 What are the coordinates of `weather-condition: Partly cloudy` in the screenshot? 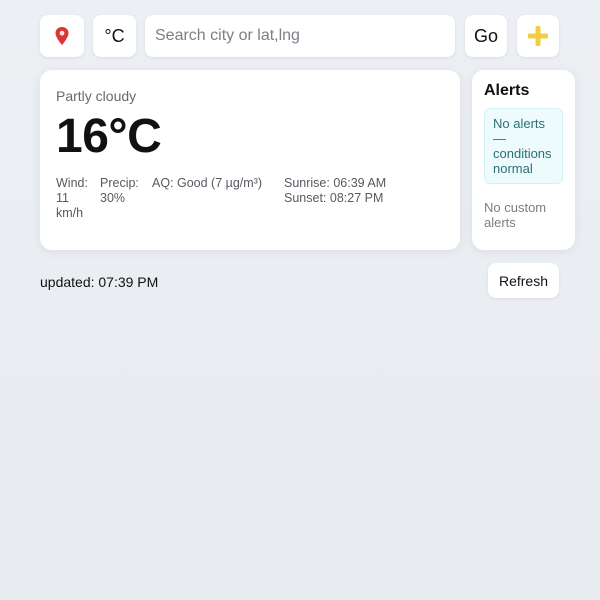 It's located at (96, 96).